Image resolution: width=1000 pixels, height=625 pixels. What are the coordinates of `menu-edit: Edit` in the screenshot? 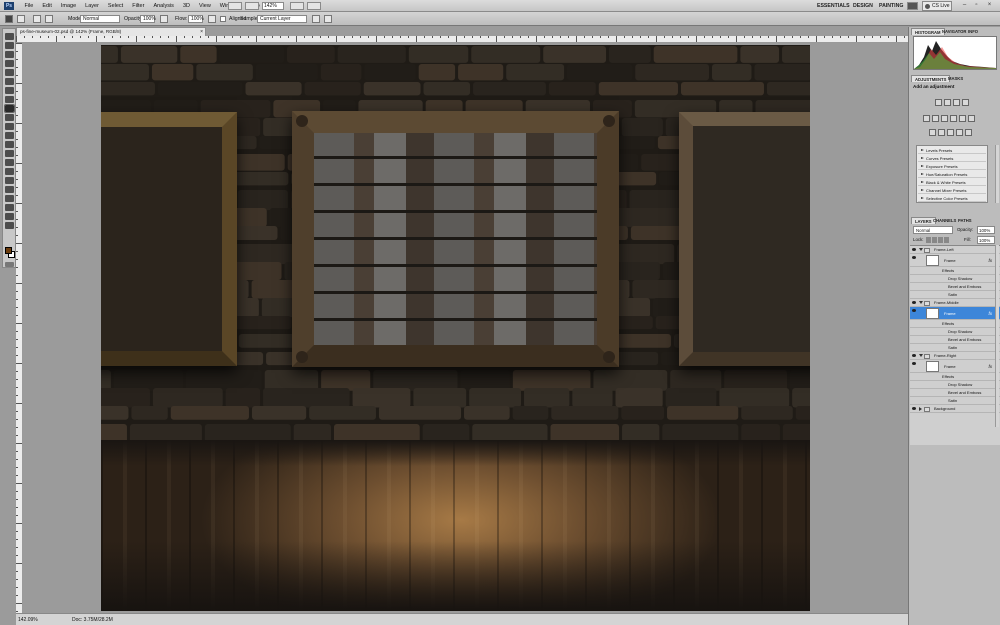 It's located at (47, 6).